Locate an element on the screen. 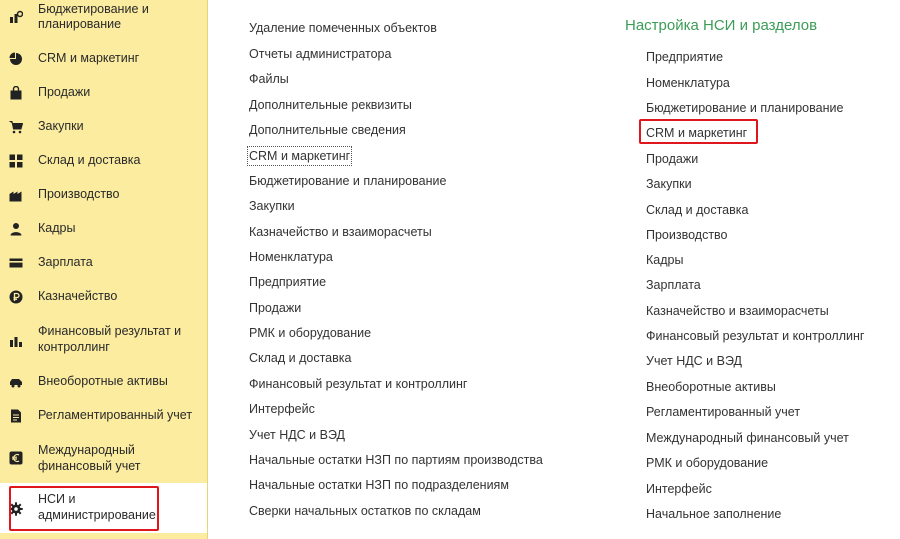 This screenshot has width=900, height=539. ruble-coin-icon is located at coordinates (16, 297).